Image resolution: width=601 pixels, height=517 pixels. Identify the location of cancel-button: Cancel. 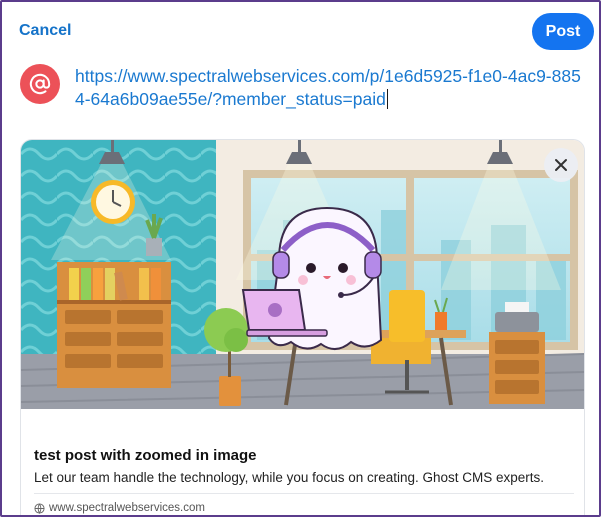
(45, 31).